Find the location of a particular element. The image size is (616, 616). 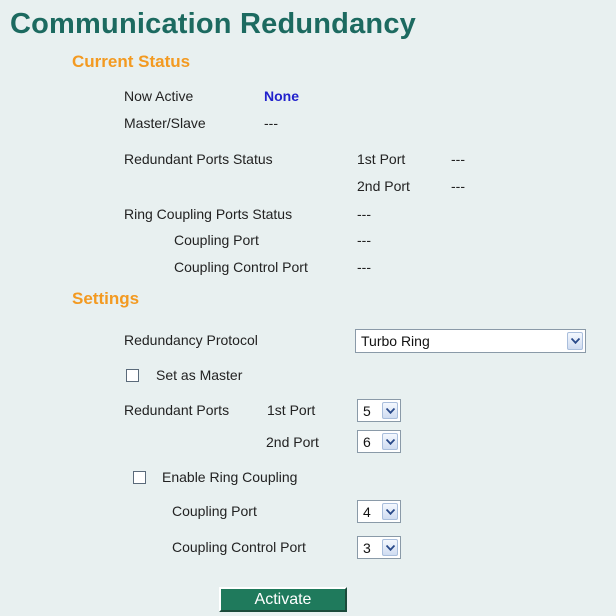

status-second-port-label: 2nd Port is located at coordinates (383, 186).